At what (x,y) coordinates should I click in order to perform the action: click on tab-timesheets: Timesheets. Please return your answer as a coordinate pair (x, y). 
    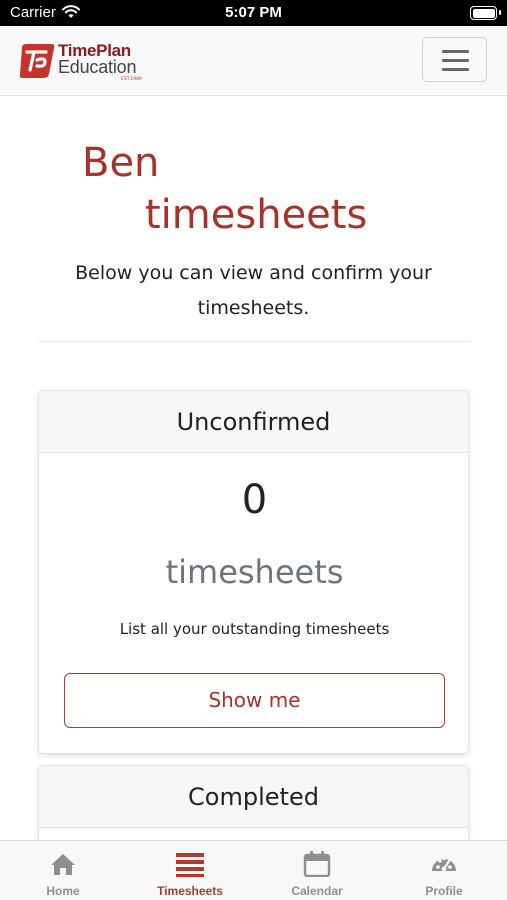
    Looking at the image, I should click on (190, 870).